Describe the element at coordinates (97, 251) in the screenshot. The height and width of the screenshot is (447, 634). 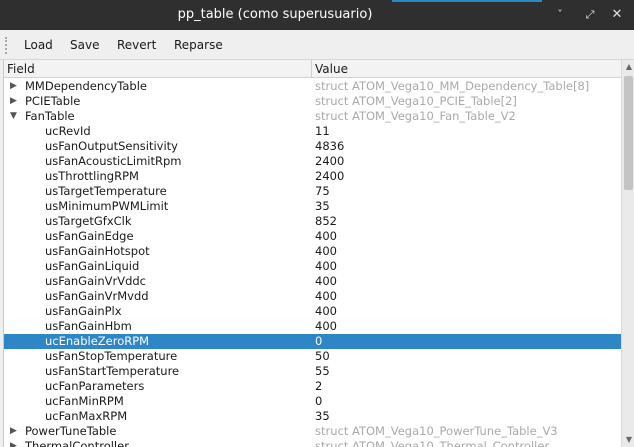
I see `field-name: usFanGainHotspot` at that location.